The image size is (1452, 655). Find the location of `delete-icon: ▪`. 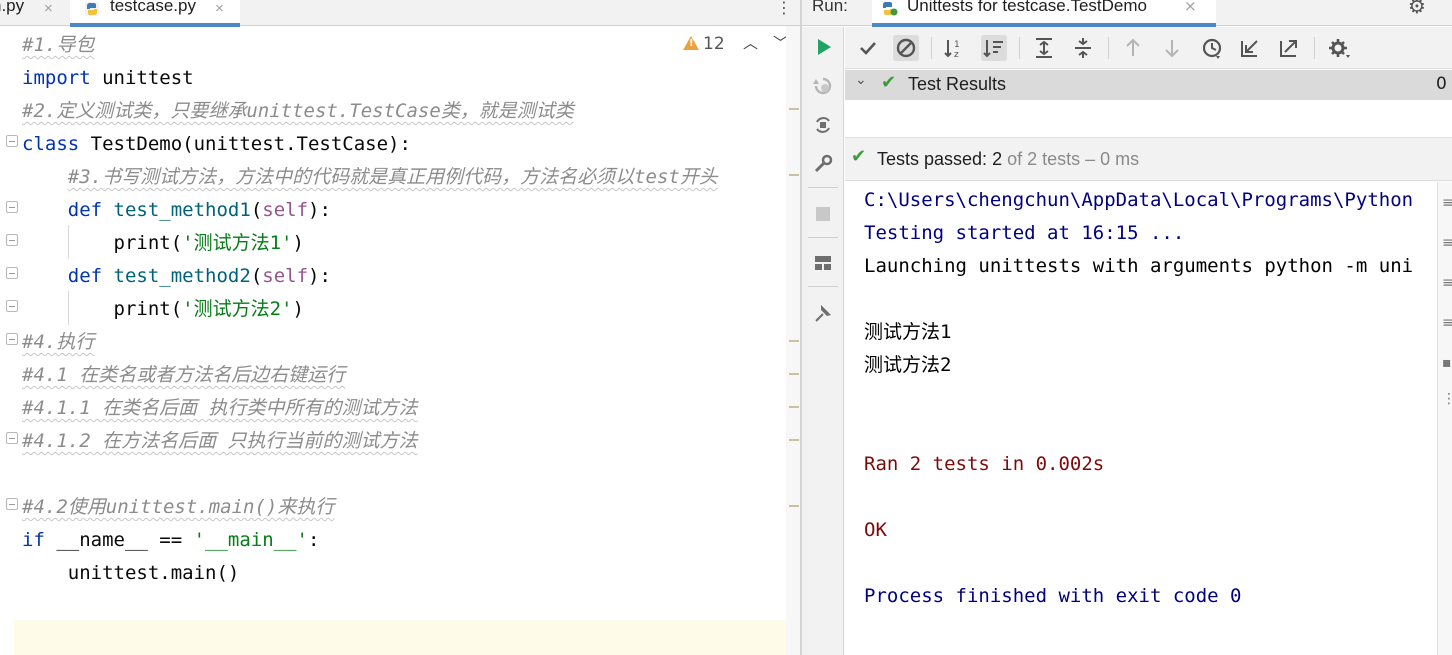

delete-icon: ▪ is located at coordinates (1447, 363).